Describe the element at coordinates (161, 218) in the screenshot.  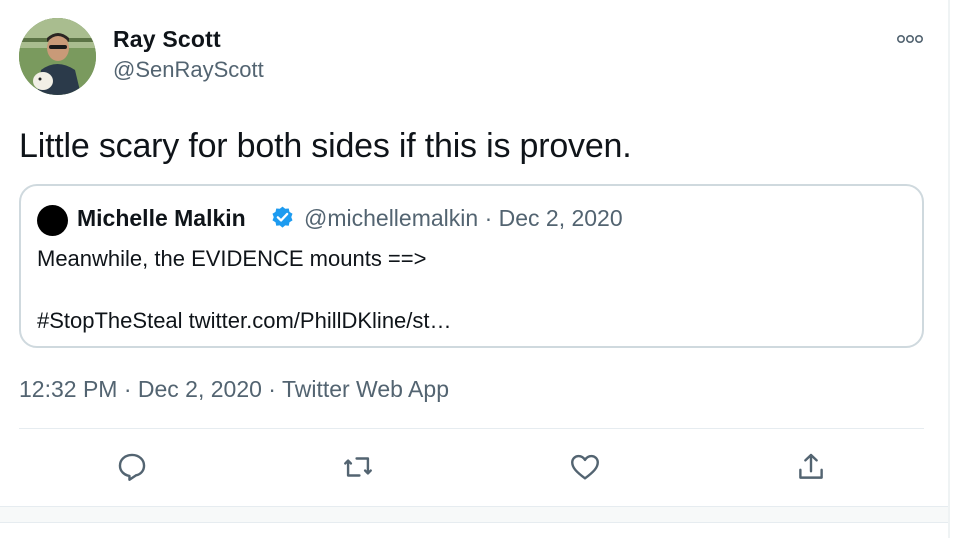
I see `quoted-author-name: Michelle Malkin` at that location.